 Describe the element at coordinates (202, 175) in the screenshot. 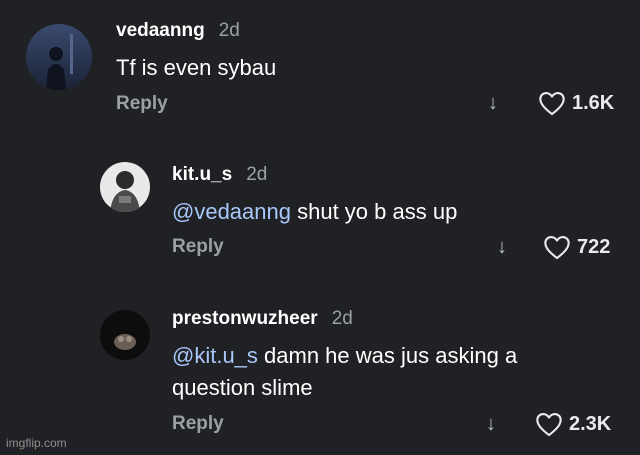

I see `username: kit.u_s` at that location.